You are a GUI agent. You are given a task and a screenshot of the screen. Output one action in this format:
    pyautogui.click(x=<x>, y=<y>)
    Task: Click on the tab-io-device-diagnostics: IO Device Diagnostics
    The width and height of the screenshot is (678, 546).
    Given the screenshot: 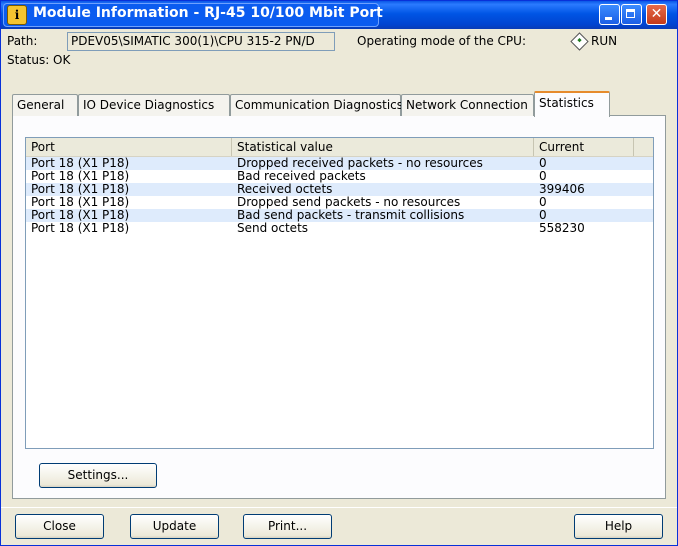 What is the action you would take?
    pyautogui.click(x=154, y=105)
    